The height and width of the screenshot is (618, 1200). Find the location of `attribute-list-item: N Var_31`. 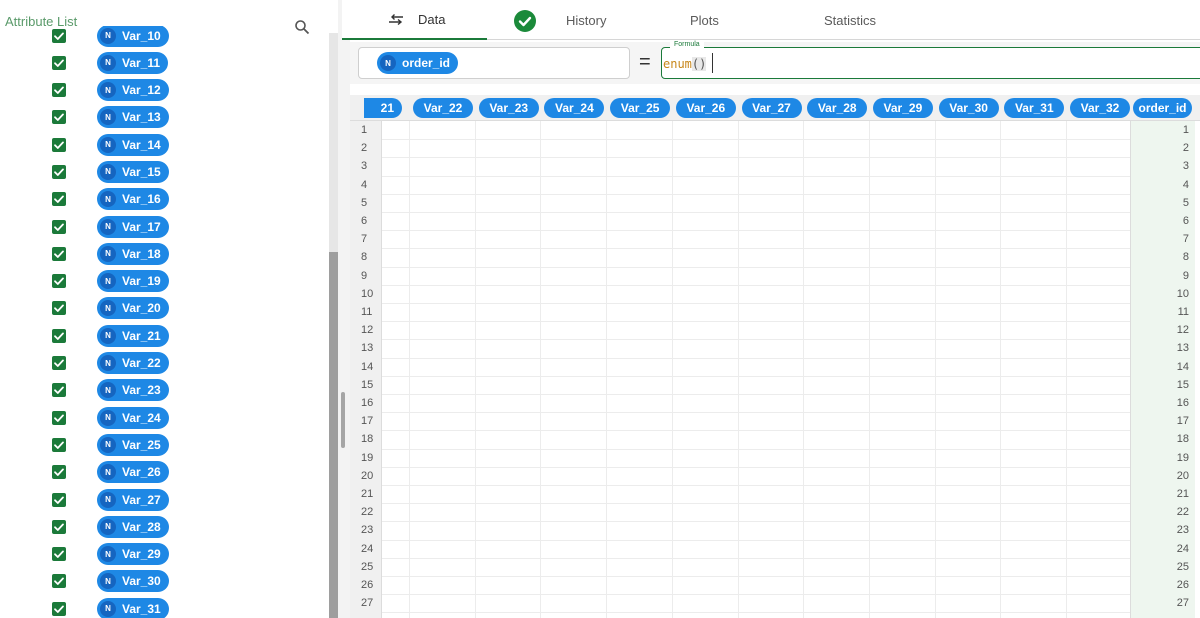

attribute-list-item: N Var_31 is located at coordinates (164, 606).